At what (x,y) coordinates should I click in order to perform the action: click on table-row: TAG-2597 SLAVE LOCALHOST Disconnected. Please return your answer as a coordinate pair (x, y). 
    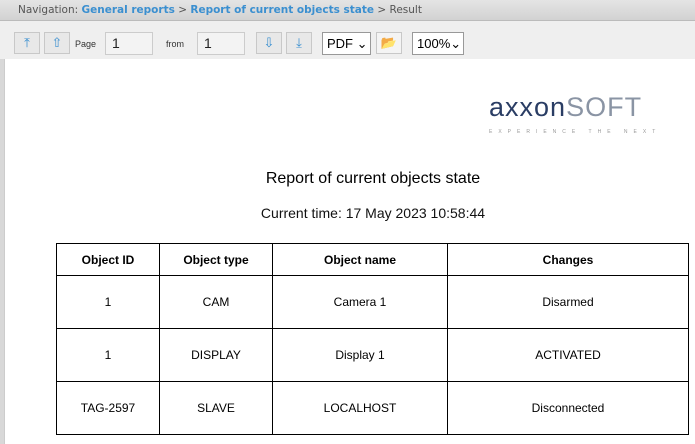
    Looking at the image, I should click on (372, 408).